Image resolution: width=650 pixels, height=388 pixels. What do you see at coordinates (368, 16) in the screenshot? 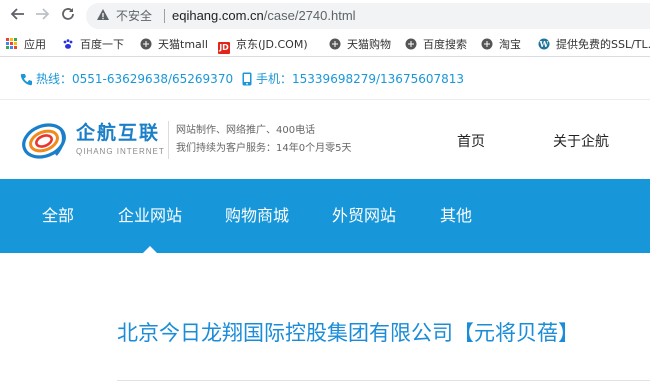
I see `address-bar: 不安全 eqihang.com.cn/case/2740.html` at bounding box center [368, 16].